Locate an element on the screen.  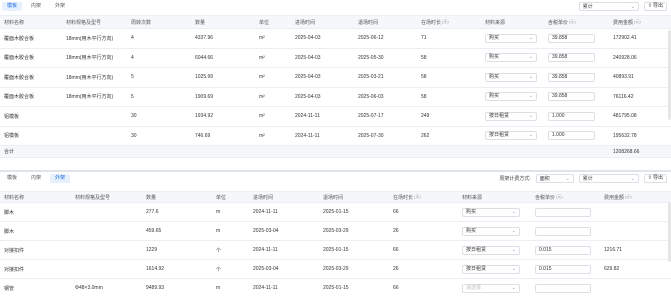
table-cell: 18mm(用木平行方向) is located at coordinates (97, 58).